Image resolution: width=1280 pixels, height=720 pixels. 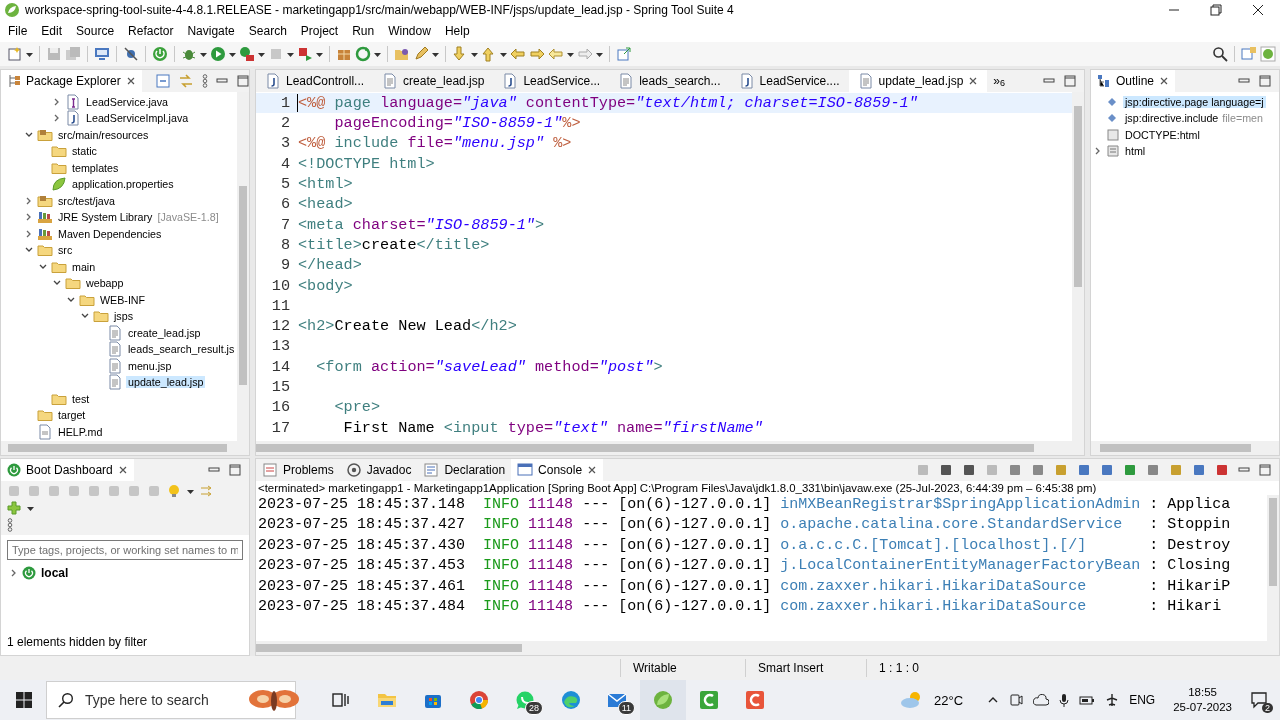 I want to click on taskbar-button: 28, so click(x=525, y=700).